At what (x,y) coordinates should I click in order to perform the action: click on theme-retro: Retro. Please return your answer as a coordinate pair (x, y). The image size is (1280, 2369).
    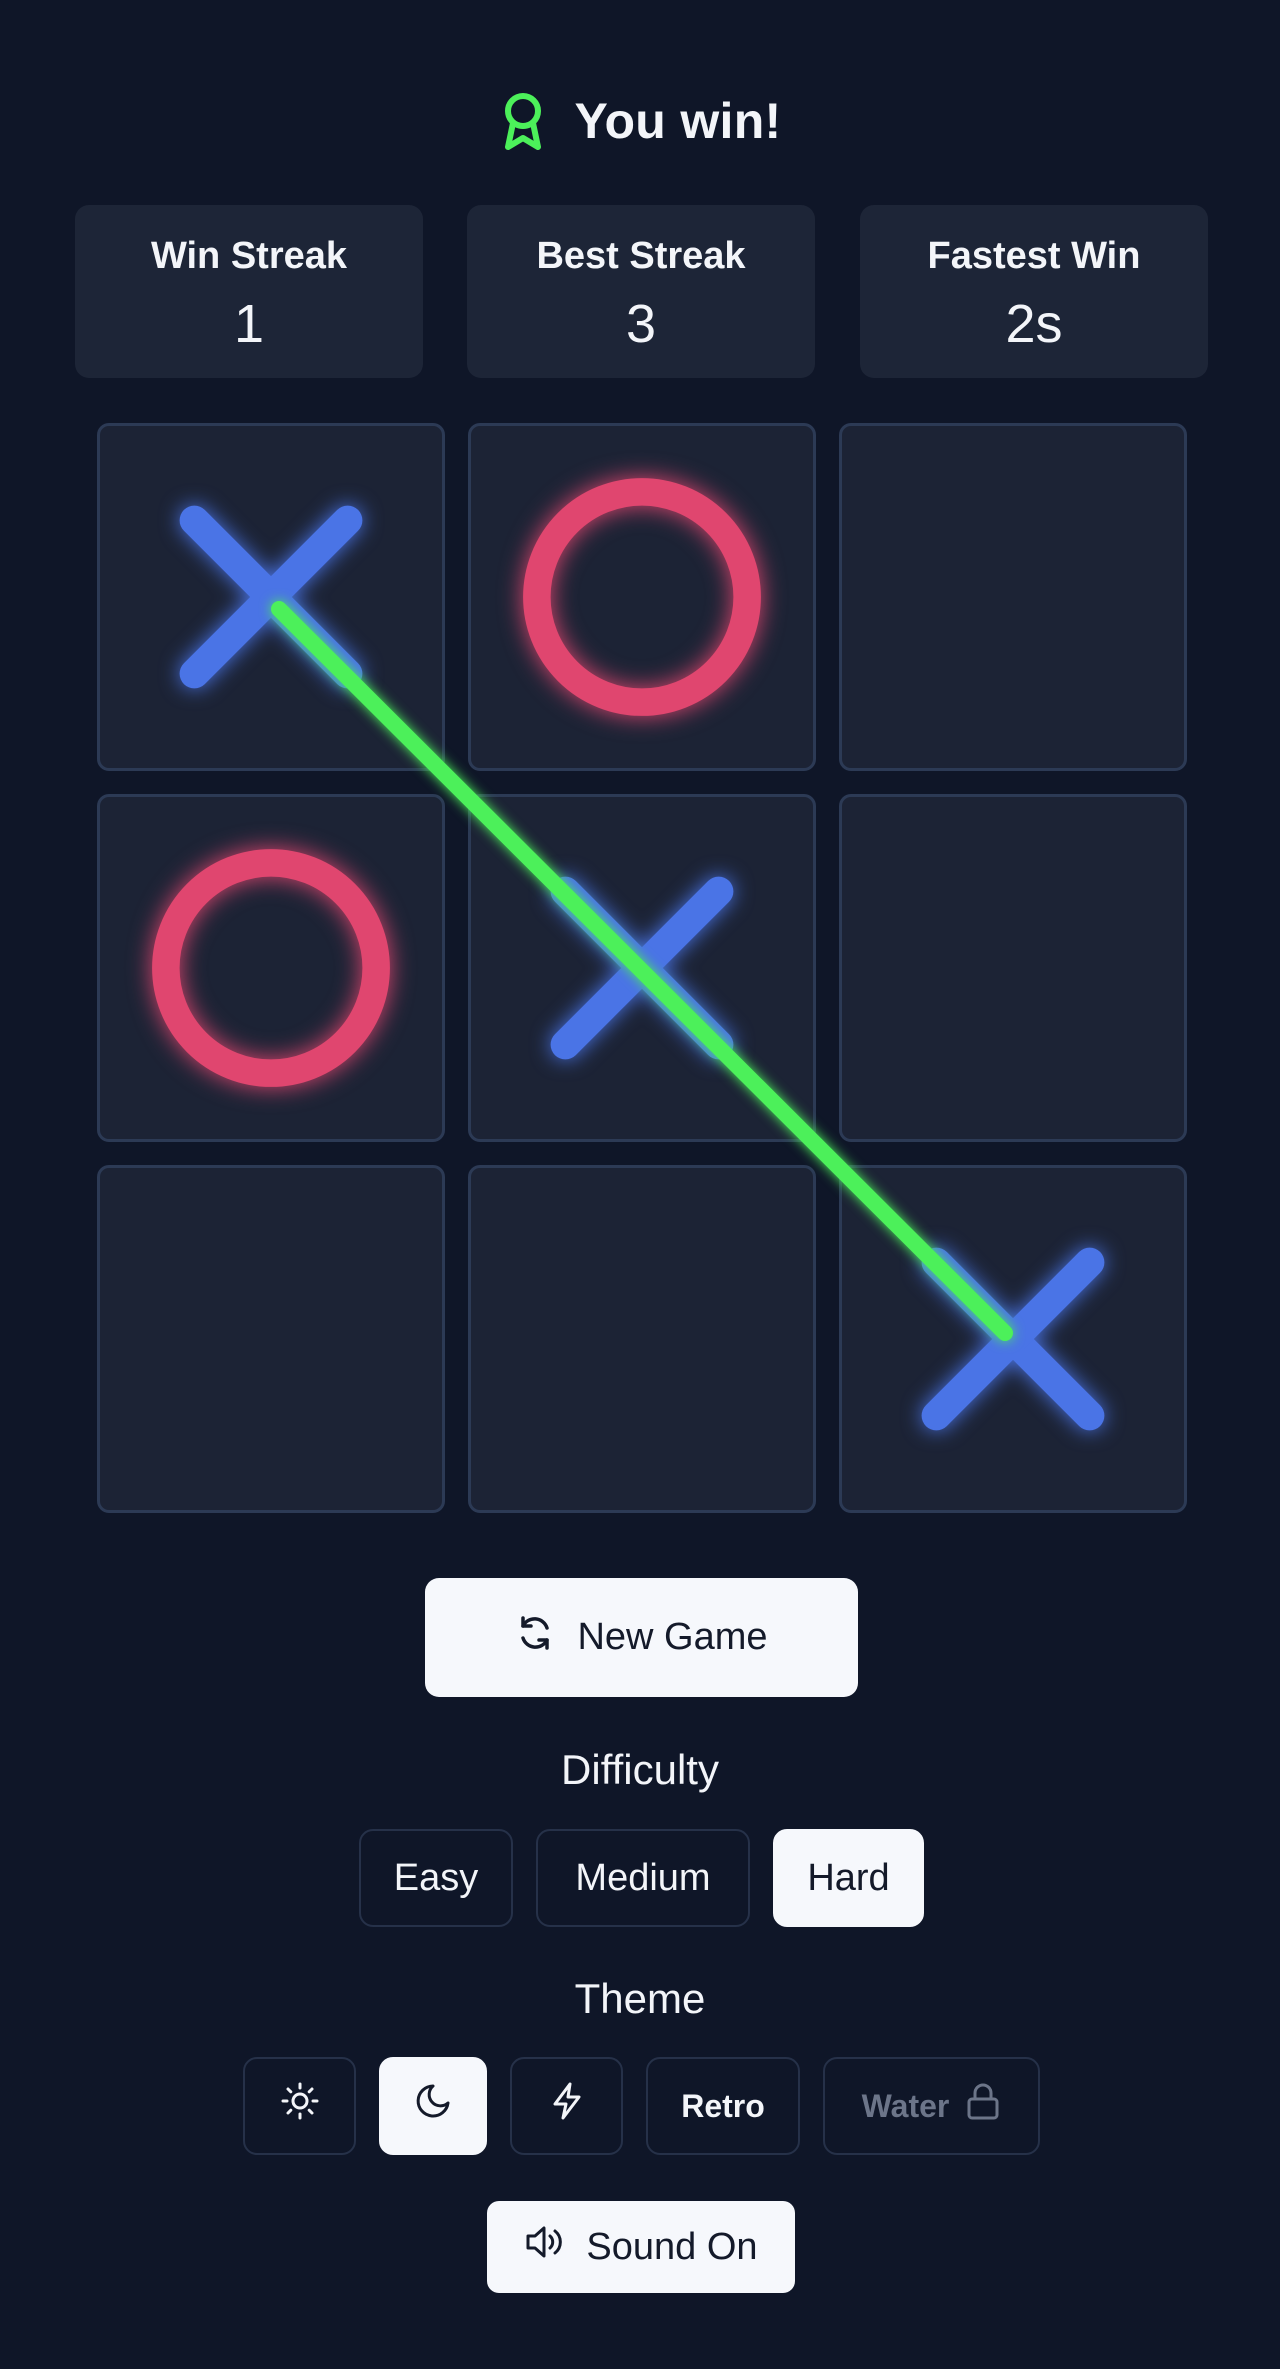
    Looking at the image, I should click on (723, 2106).